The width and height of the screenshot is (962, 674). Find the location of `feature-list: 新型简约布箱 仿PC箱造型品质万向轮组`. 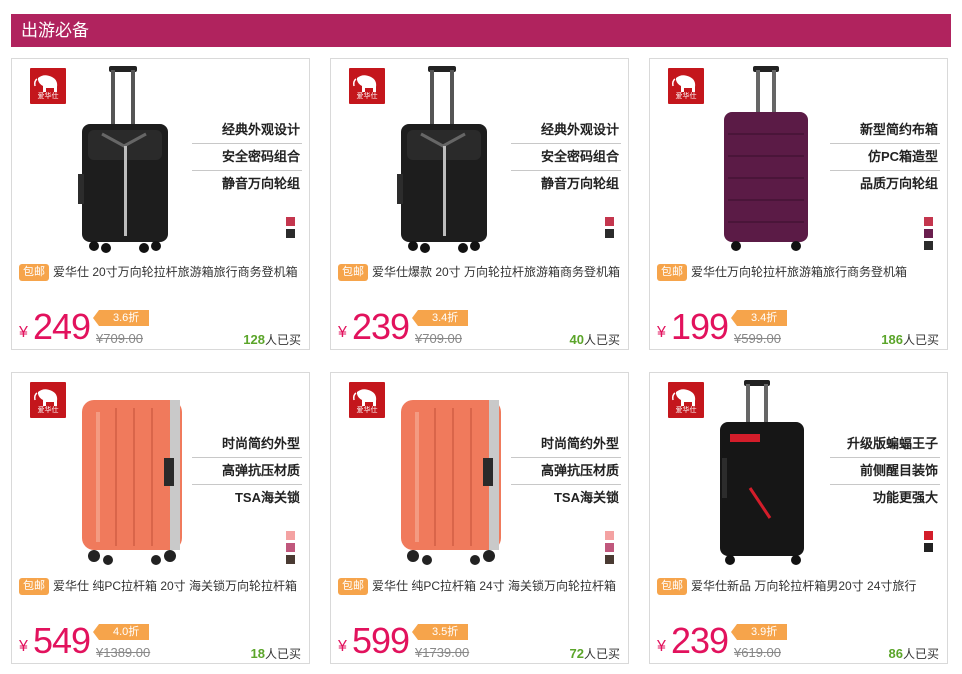

feature-list: 新型简约布箱 仿PC箱造型品质万向轮组 is located at coordinates (885, 157).